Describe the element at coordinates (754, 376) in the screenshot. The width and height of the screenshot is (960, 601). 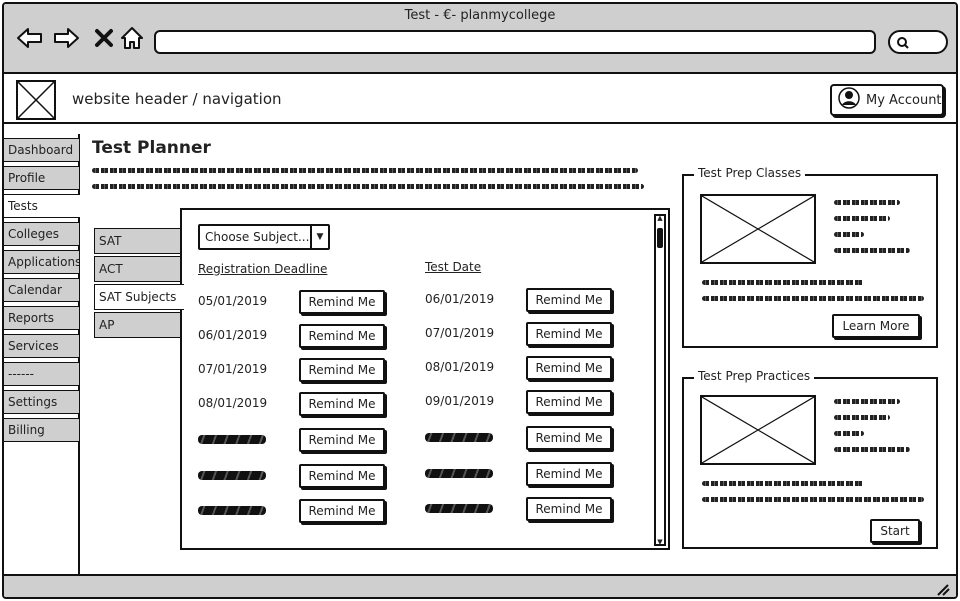
I see `test-prep-practices-title: Test Prep Practices` at that location.